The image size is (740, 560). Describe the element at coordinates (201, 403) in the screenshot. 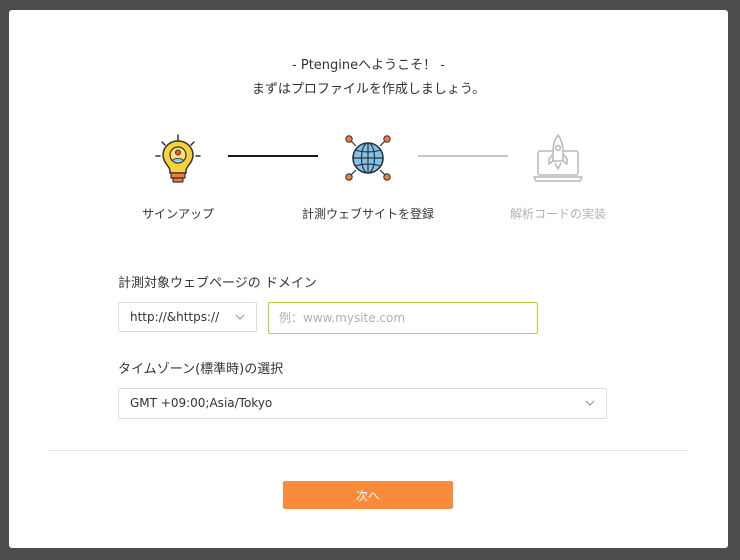

I see `timezone-select-value: GMT +09:00;Asia/Tokyo` at that location.